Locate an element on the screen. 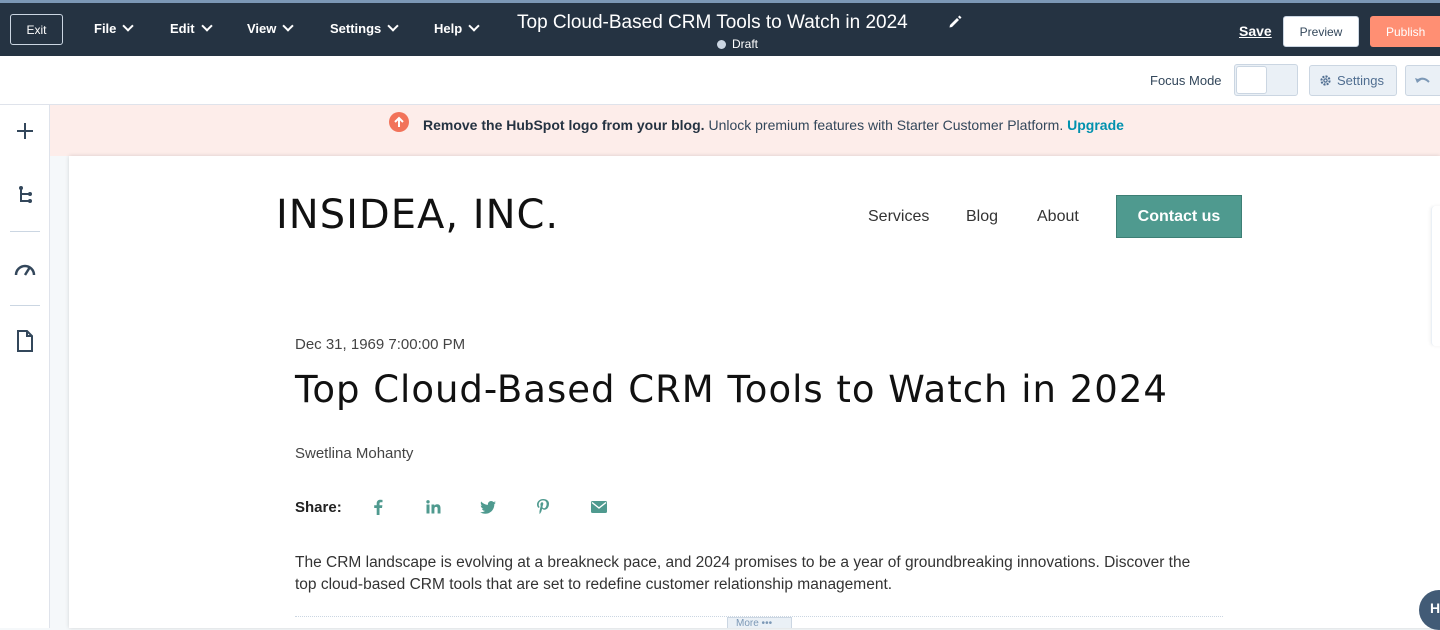 Image resolution: width=1440 pixels, height=630 pixels. menu-settings-label: Settings is located at coordinates (356, 28).